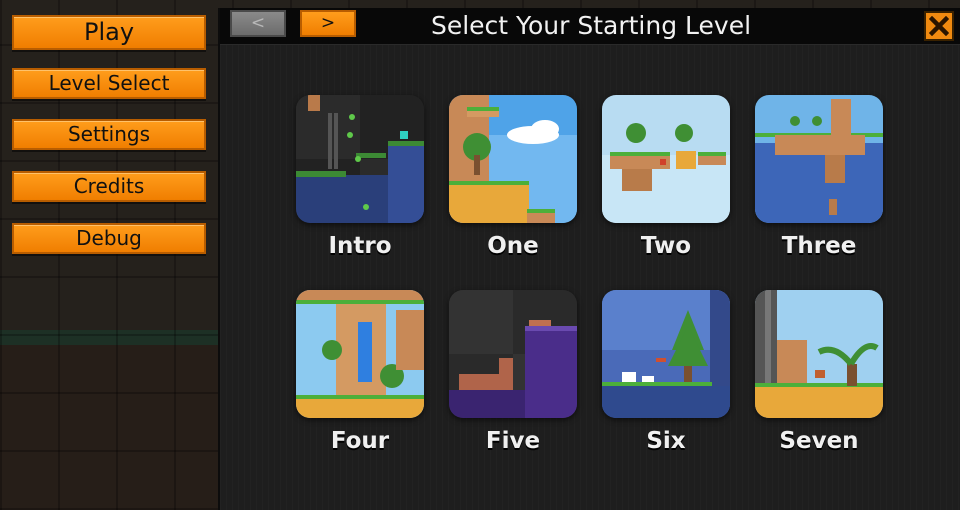 This screenshot has height=510, width=960. What do you see at coordinates (666, 441) in the screenshot?
I see `level-label-six: Six` at bounding box center [666, 441].